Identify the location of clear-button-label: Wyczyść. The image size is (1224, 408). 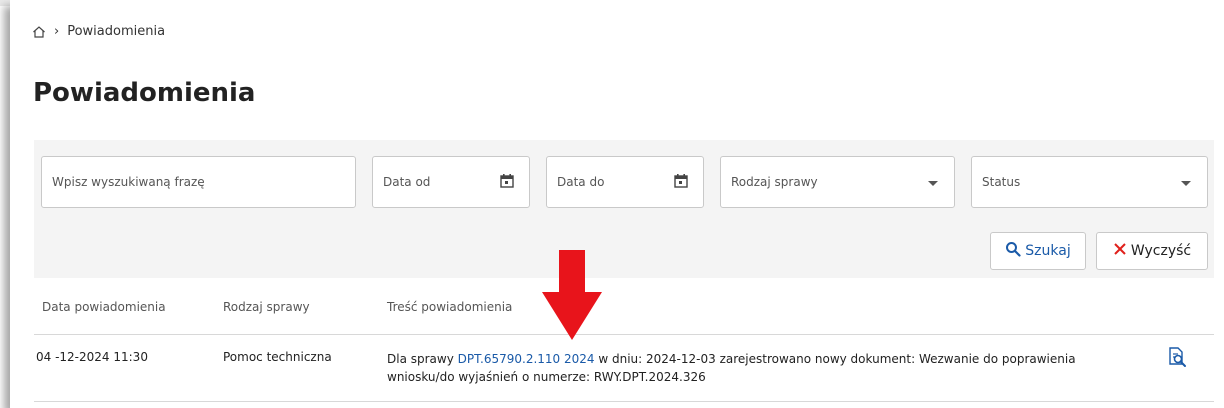
(1161, 251).